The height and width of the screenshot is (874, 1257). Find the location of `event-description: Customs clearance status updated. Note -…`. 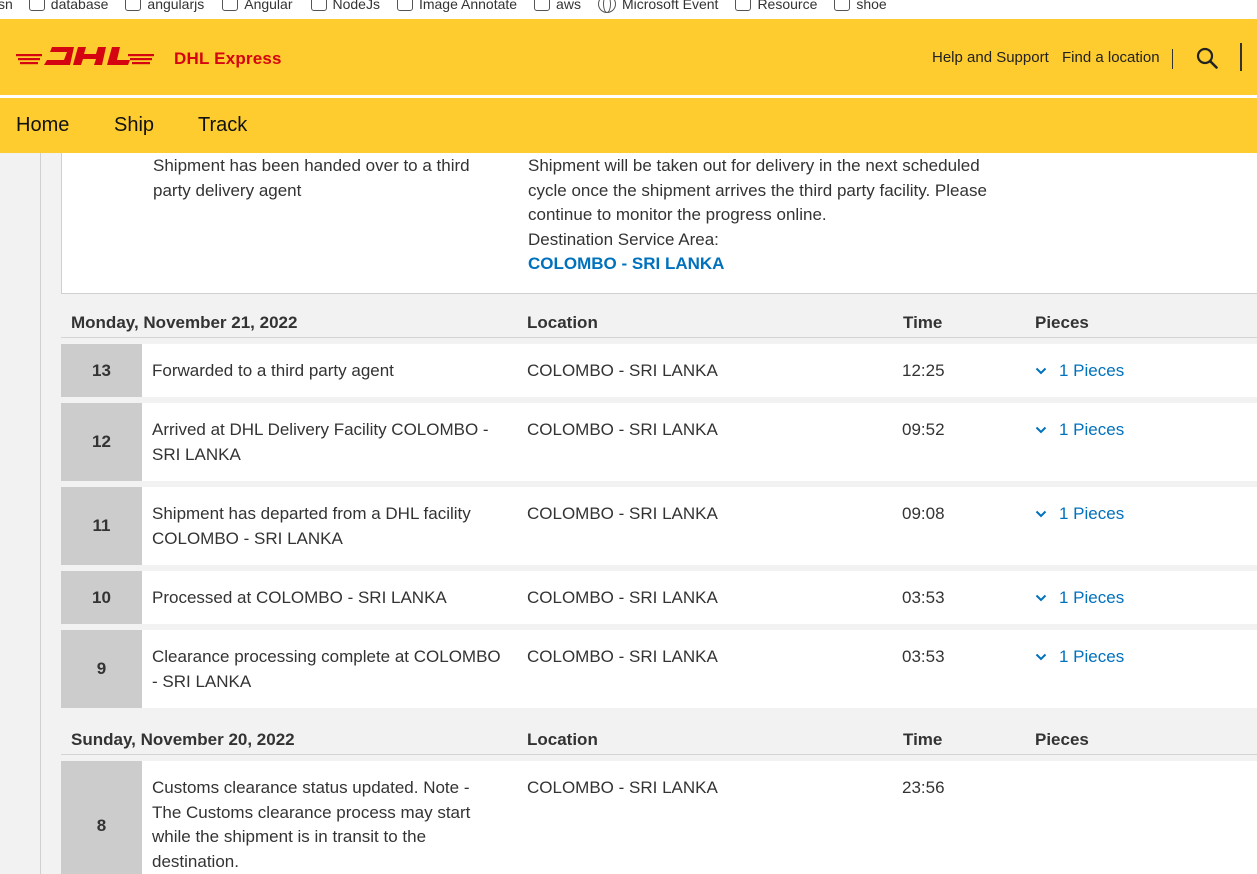

event-description: Customs clearance status updated. Note -… is located at coordinates (311, 824).